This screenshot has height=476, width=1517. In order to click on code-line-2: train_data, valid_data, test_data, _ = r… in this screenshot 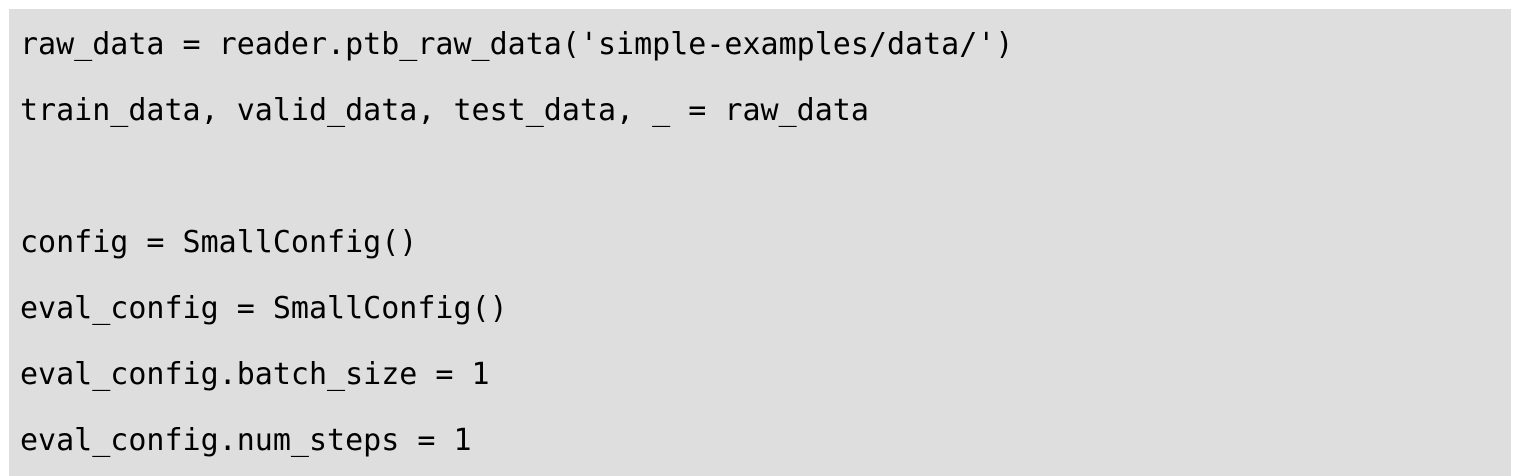, I will do `click(444, 110)`.